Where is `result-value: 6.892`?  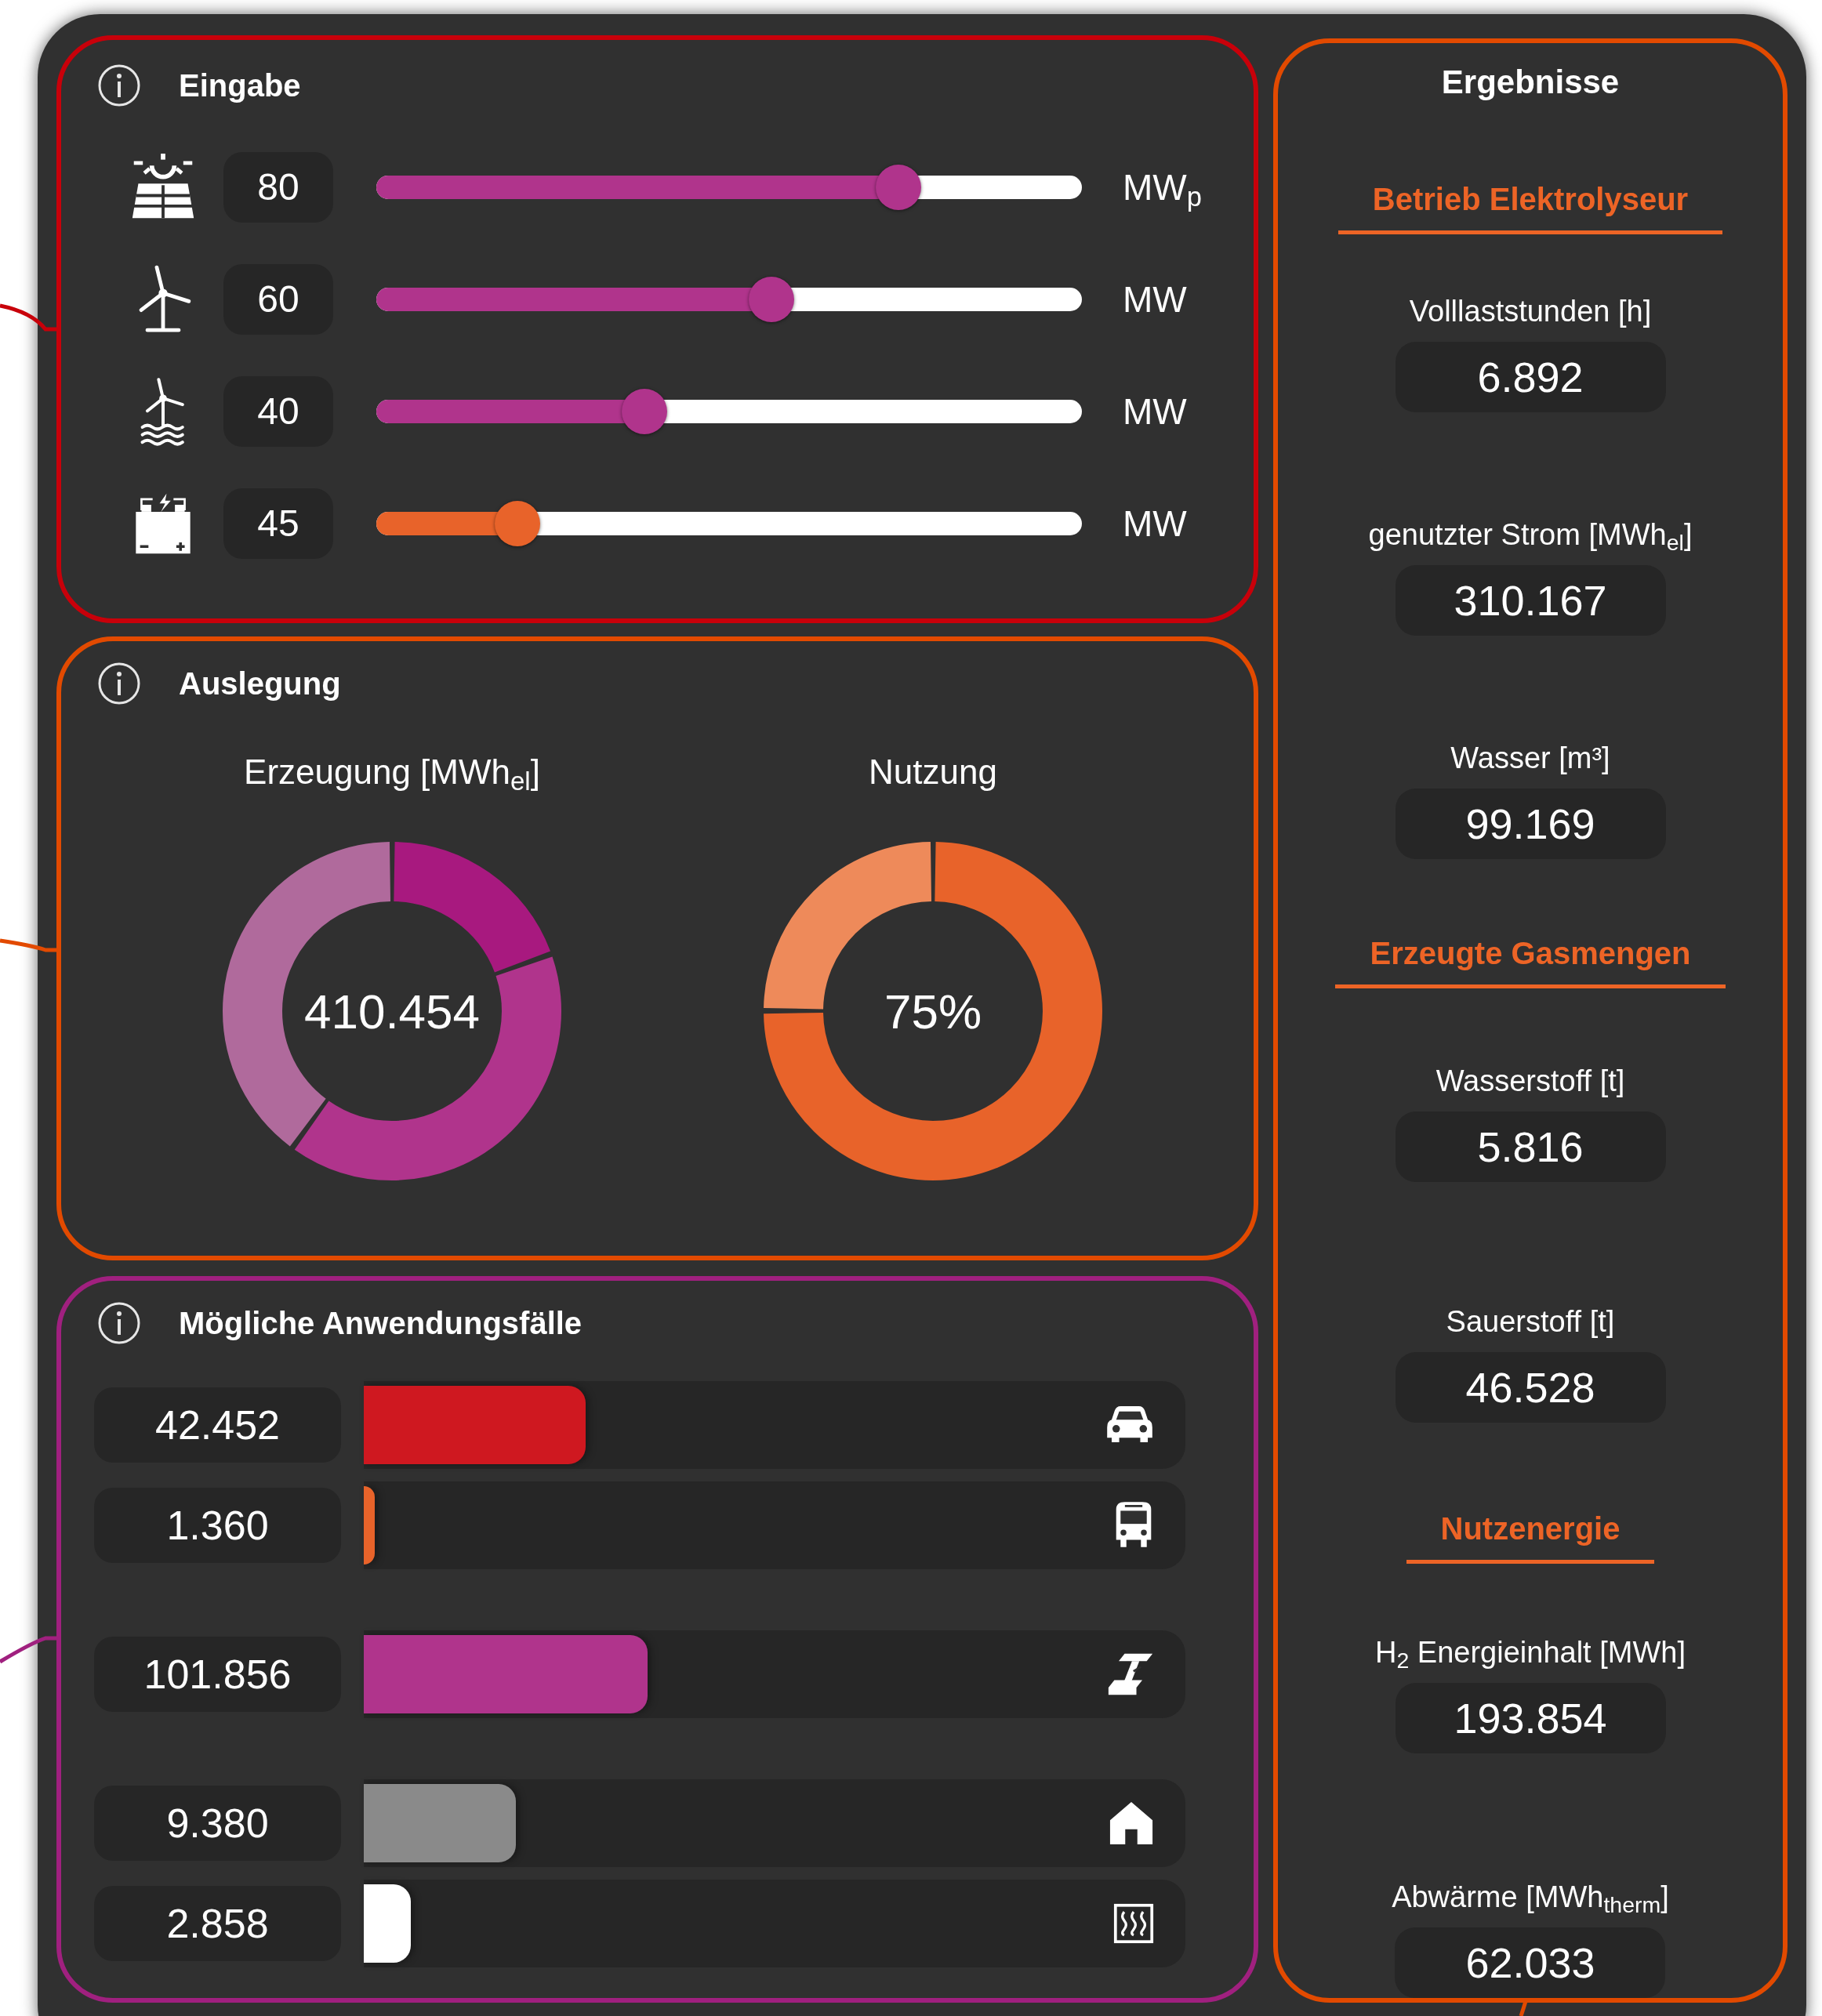
result-value: 6.892 is located at coordinates (1531, 377).